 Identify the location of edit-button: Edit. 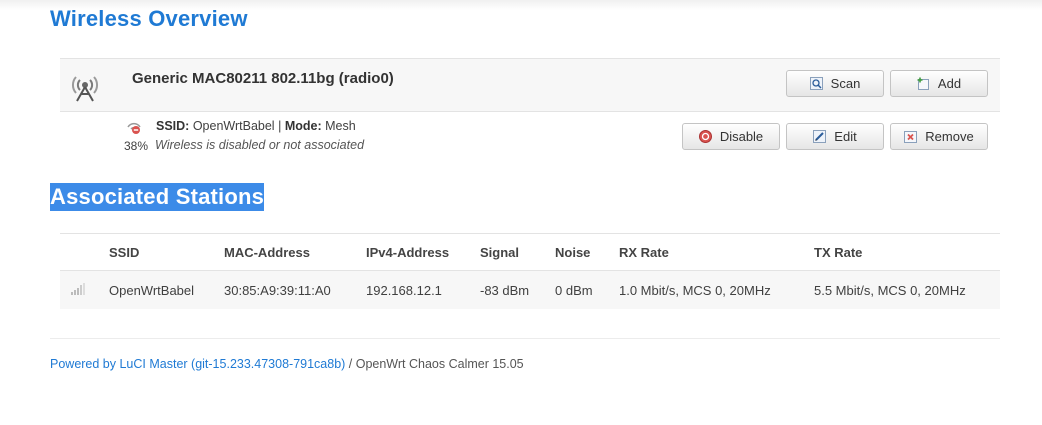
(835, 136).